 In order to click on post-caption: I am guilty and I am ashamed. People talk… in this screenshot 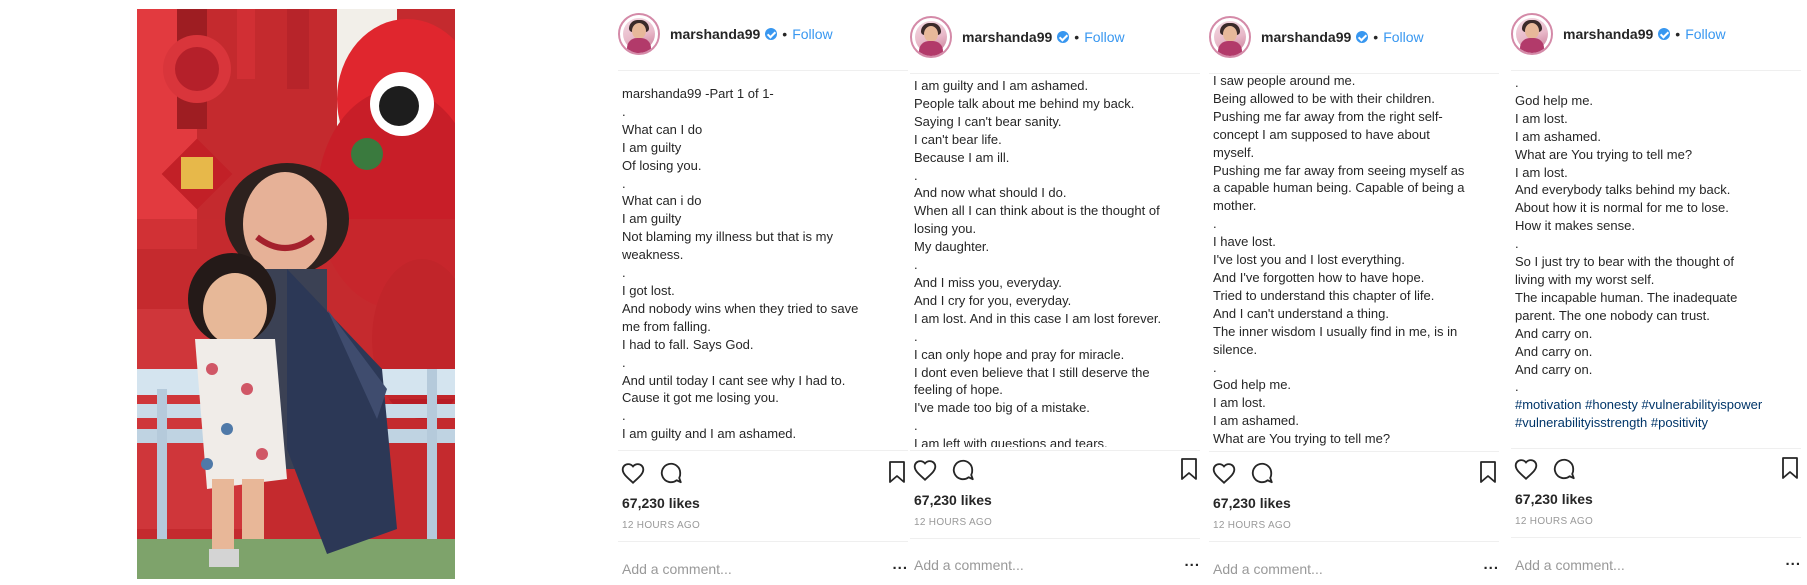, I will do `click(1055, 262)`.